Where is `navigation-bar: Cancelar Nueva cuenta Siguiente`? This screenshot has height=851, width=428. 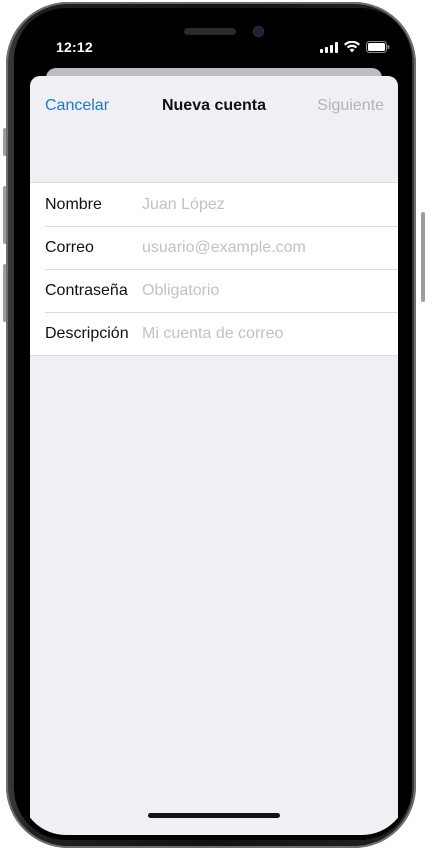
navigation-bar: Cancelar Nueva cuenta Siguiente is located at coordinates (214, 104).